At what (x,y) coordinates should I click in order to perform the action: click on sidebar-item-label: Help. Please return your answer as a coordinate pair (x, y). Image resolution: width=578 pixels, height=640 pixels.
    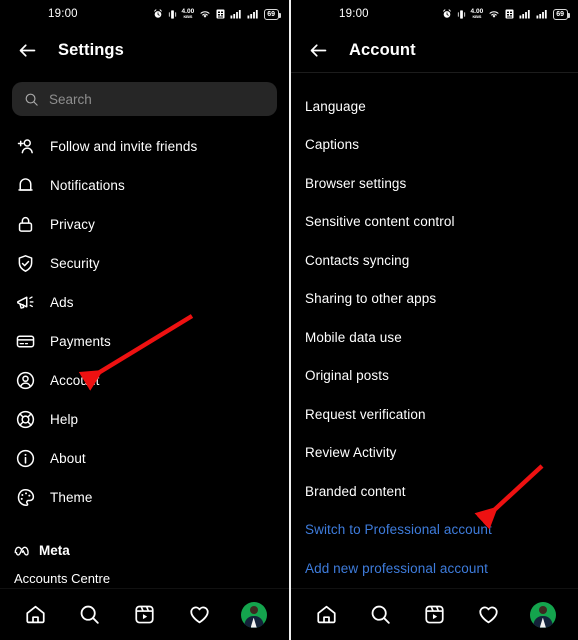
    Looking at the image, I should click on (64, 419).